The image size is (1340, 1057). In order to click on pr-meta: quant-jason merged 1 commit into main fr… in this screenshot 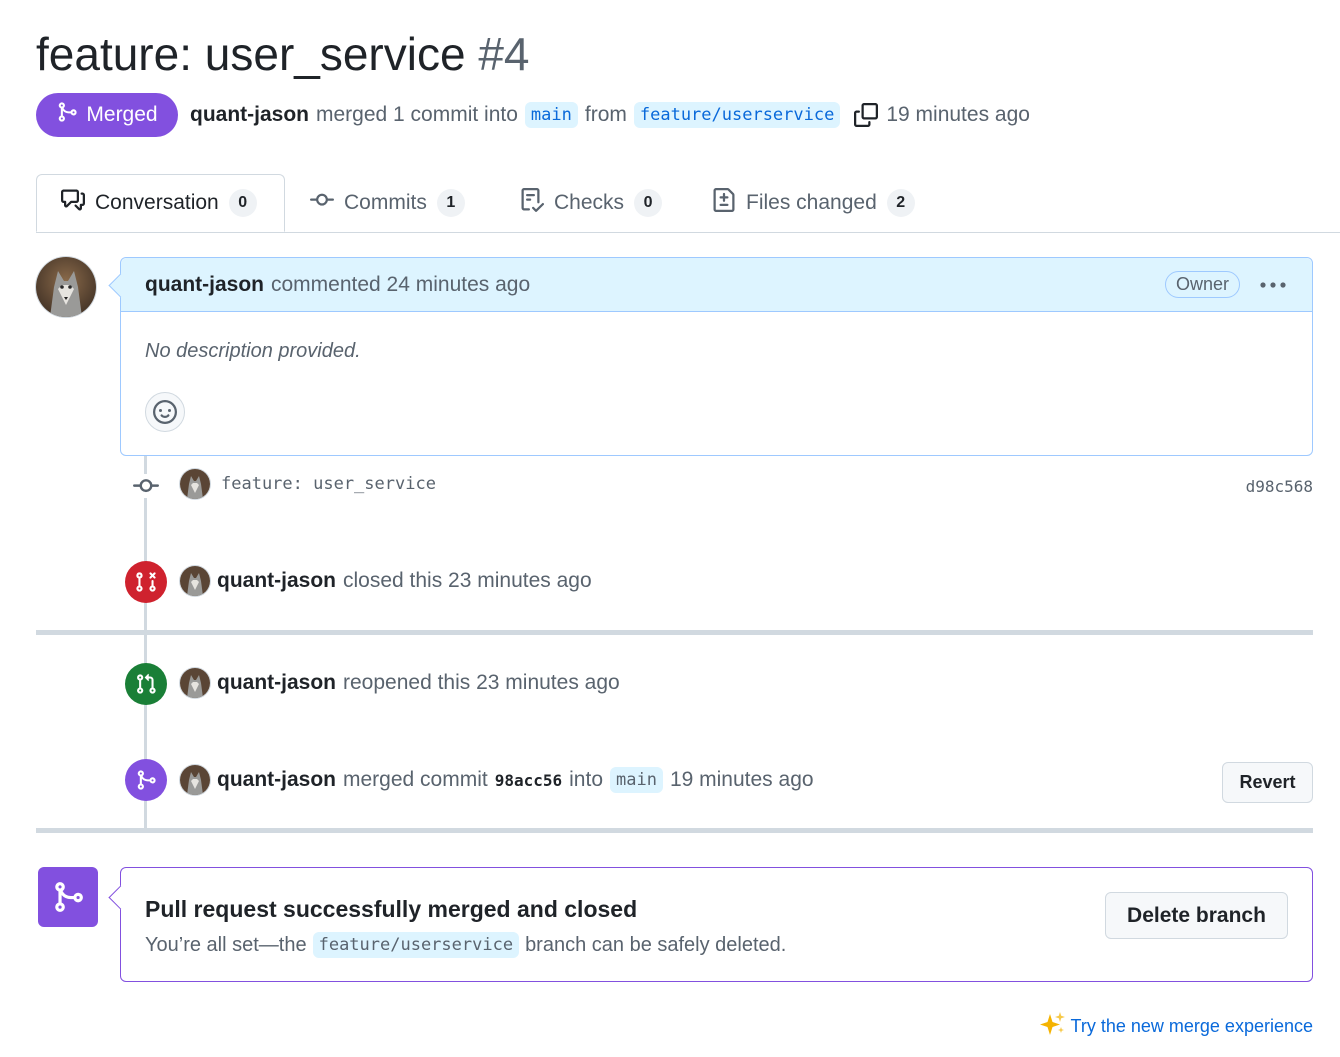, I will do `click(610, 115)`.